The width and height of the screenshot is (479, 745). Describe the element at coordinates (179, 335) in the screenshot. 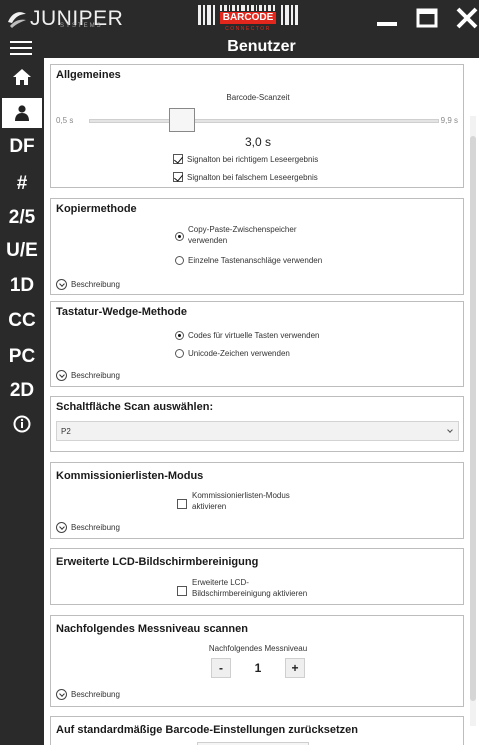

I see `virtual-keys-radio` at that location.